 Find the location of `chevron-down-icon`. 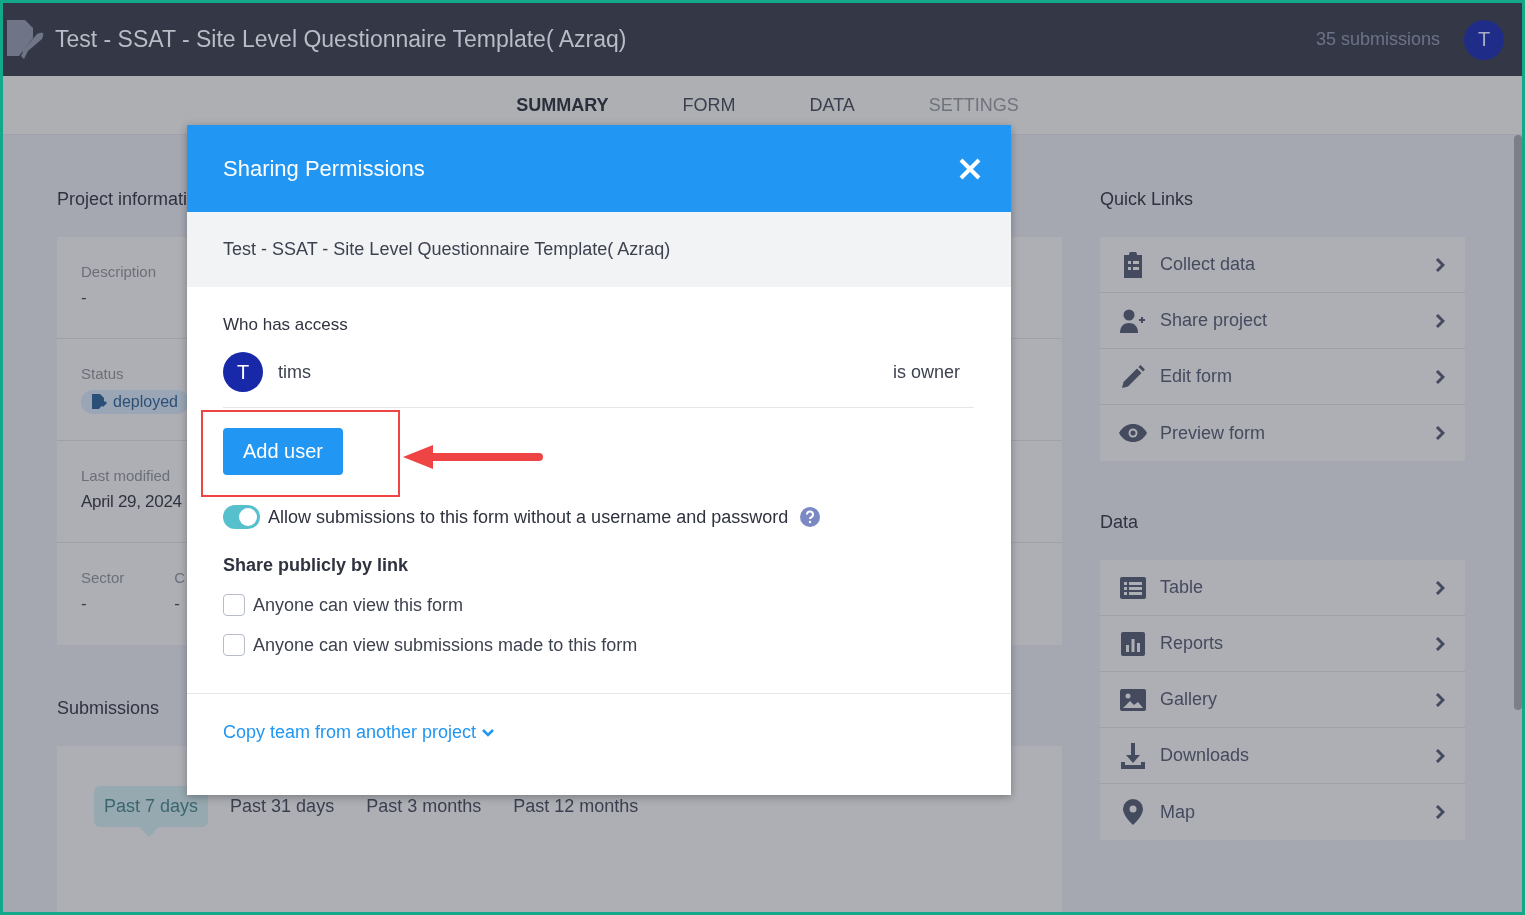

chevron-down-icon is located at coordinates (488, 732).